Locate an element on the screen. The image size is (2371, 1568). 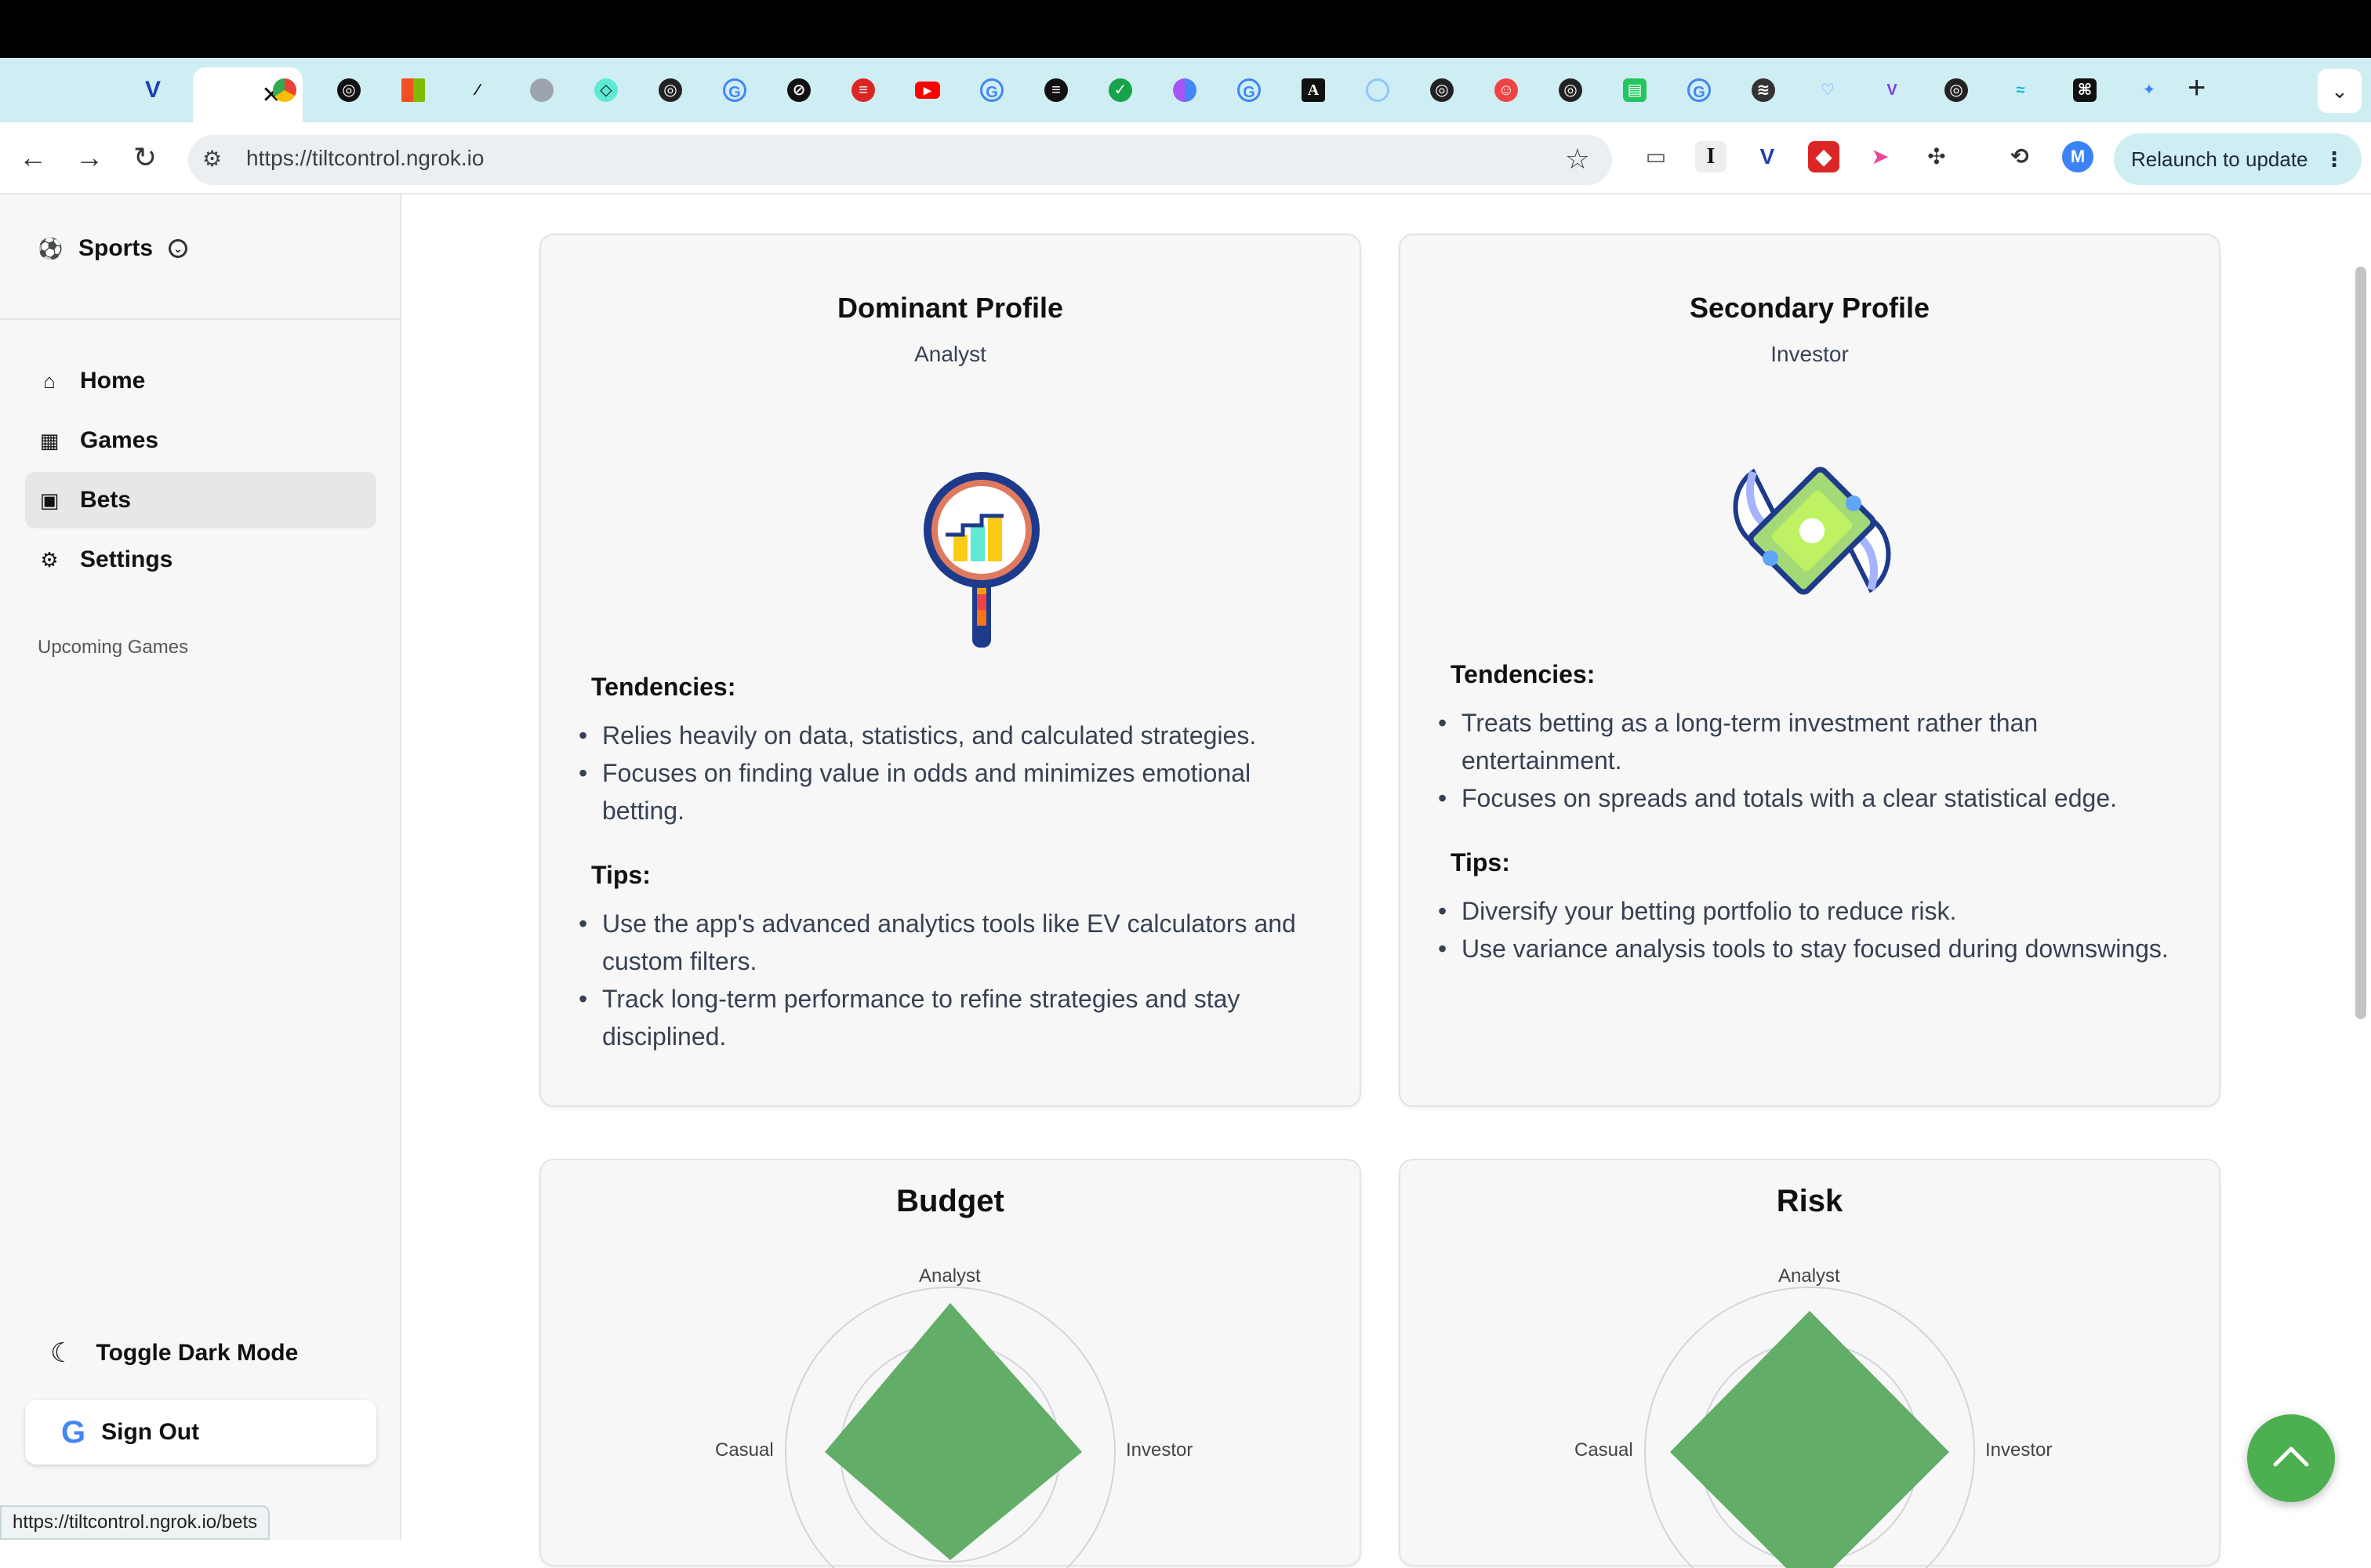
tips-heading: Tips: is located at coordinates (1480, 862).